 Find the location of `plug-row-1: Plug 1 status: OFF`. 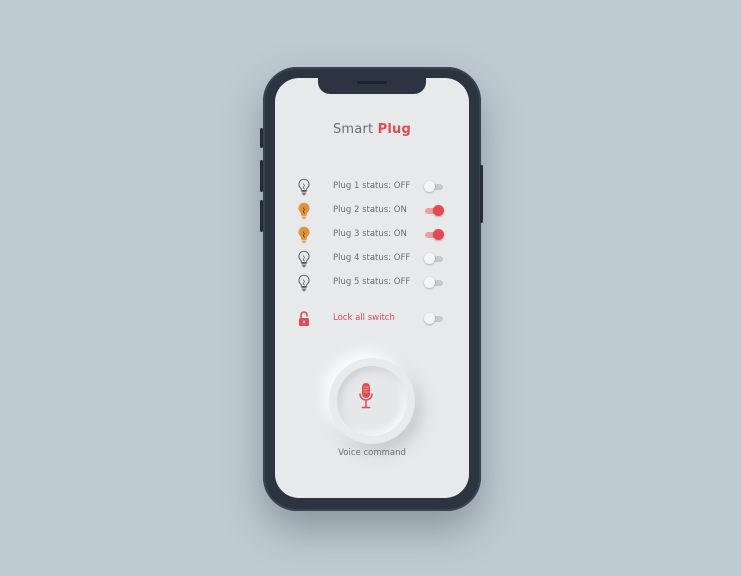

plug-row-1: Plug 1 status: OFF is located at coordinates (372, 187).